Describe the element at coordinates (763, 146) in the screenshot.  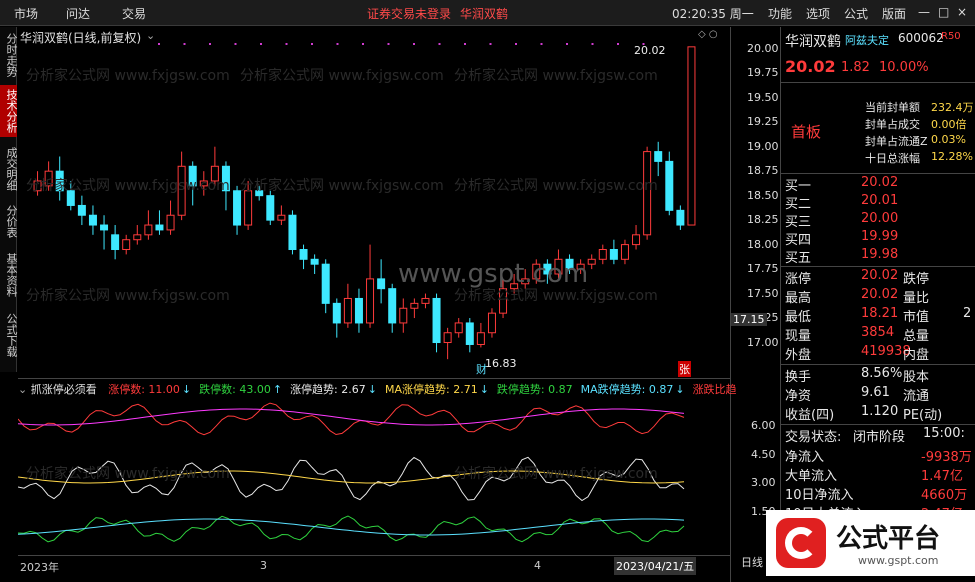
I see `price-tick: 19.00` at that location.